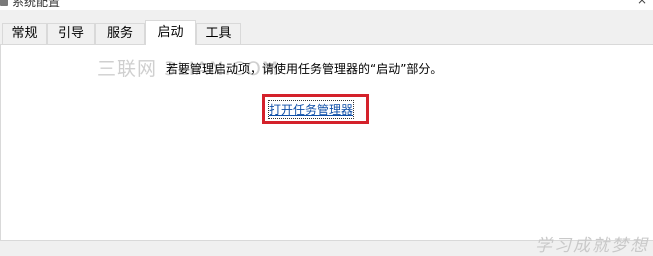  What do you see at coordinates (592, 246) in the screenshot?
I see `corner-watermark: 学习成就梦想` at bounding box center [592, 246].